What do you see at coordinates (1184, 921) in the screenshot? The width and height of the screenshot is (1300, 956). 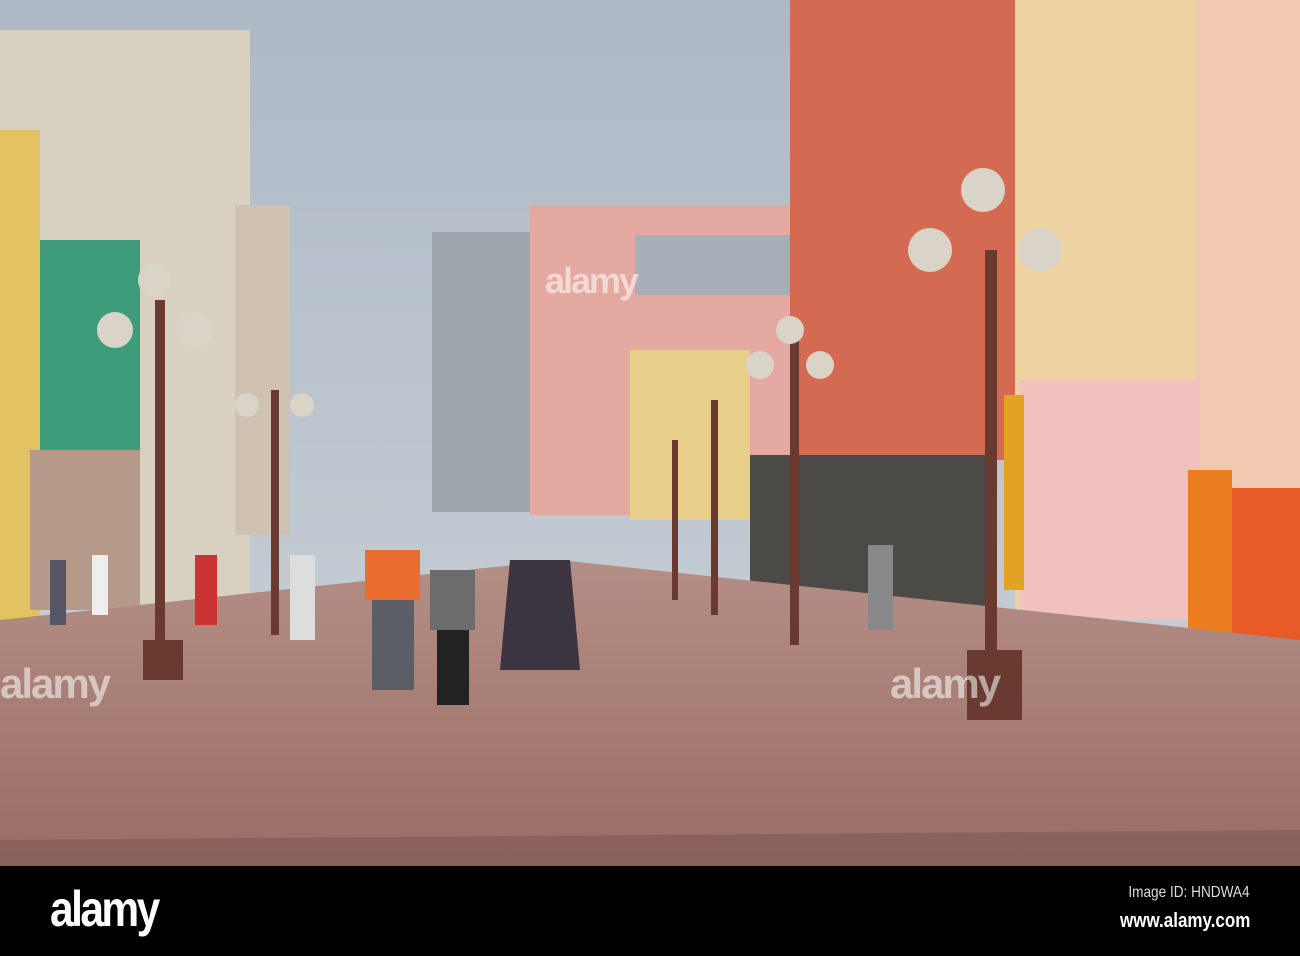 I see `site-url: www.alamy.com` at bounding box center [1184, 921].